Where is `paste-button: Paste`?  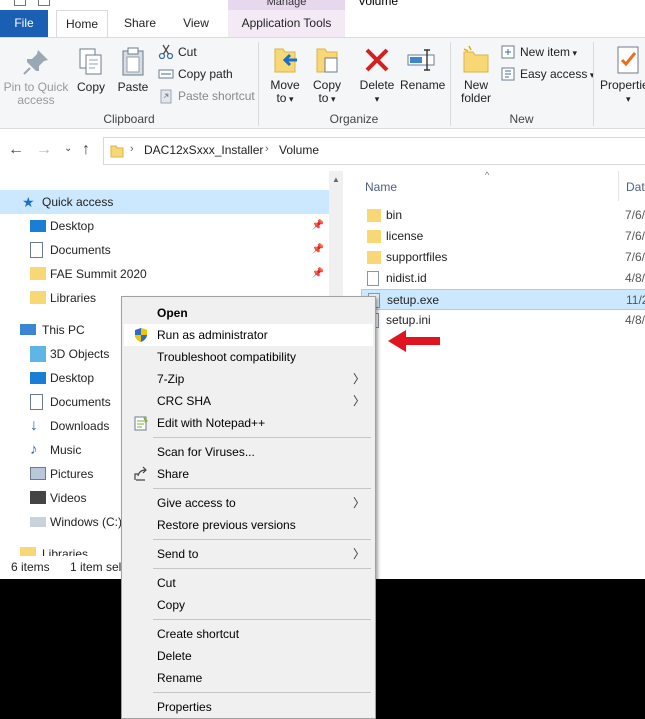 paste-button: Paste is located at coordinates (133, 70).